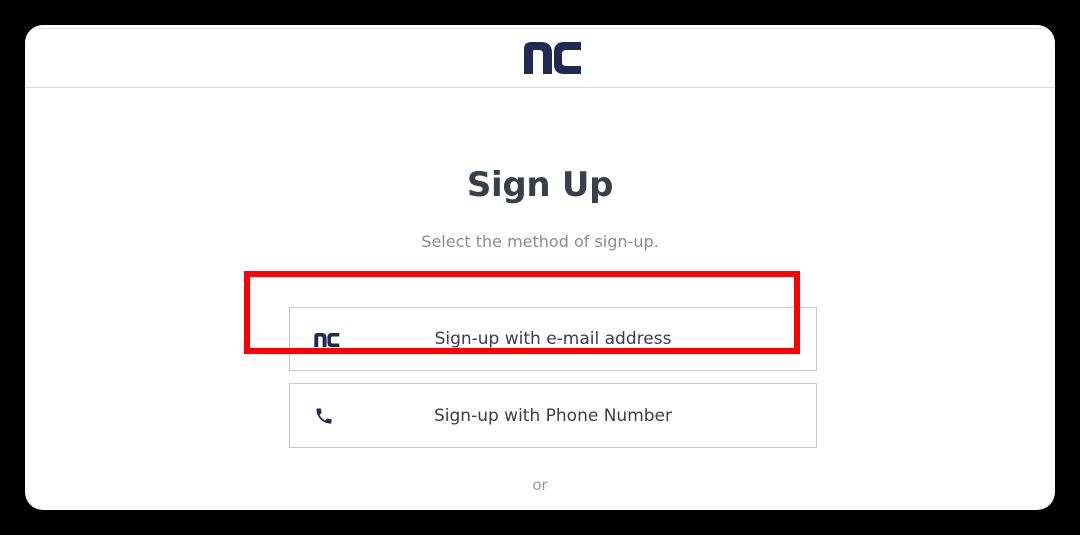 The image size is (1080, 535). I want to click on nc-logo, so click(553, 58).